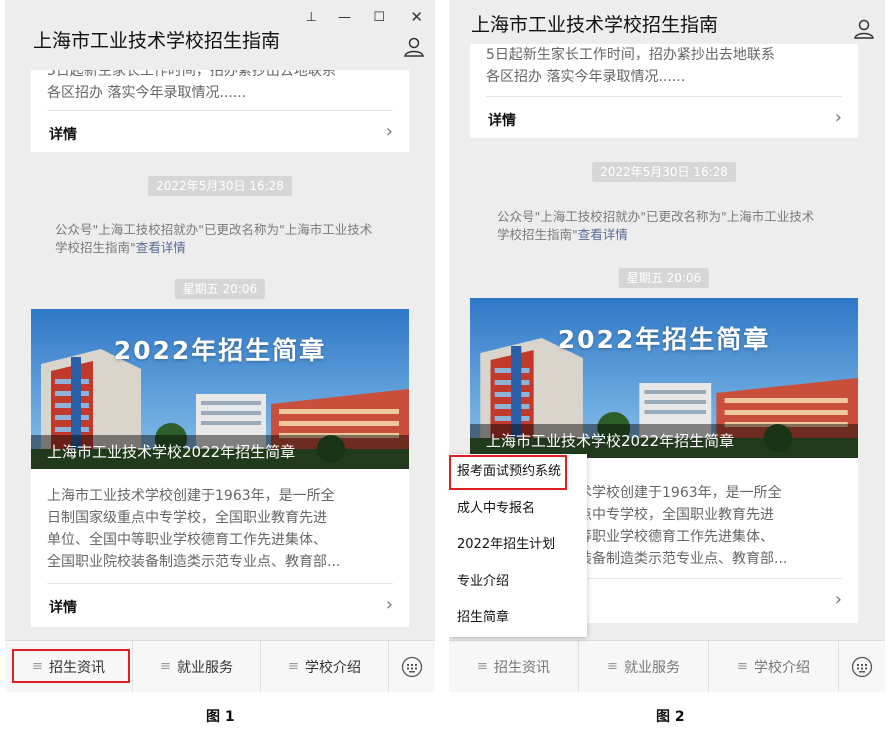  I want to click on bottom-menu-bar: ≡ 招生资讯 ≡ 就业服务 ≡ 学校介绍, so click(667, 666).